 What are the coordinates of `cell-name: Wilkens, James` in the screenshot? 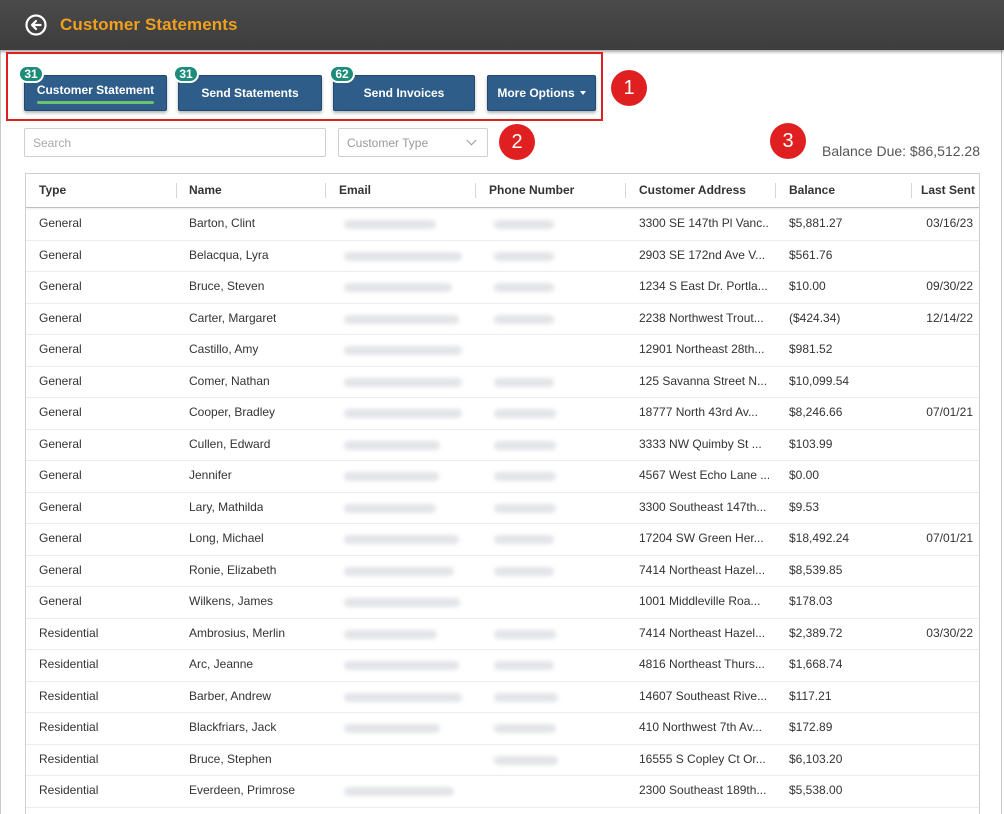 It's located at (231, 601).